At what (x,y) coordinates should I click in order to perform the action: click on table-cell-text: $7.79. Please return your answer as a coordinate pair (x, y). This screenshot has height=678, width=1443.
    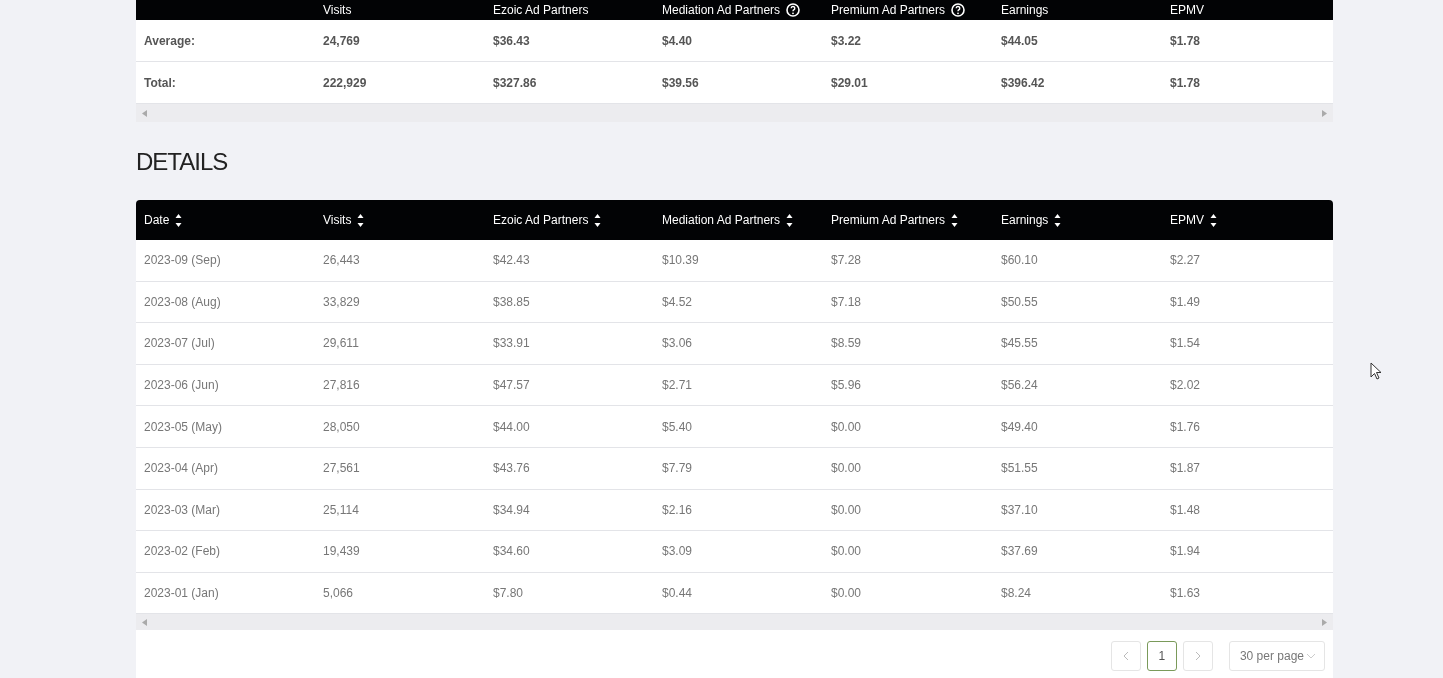
    Looking at the image, I should click on (678, 468).